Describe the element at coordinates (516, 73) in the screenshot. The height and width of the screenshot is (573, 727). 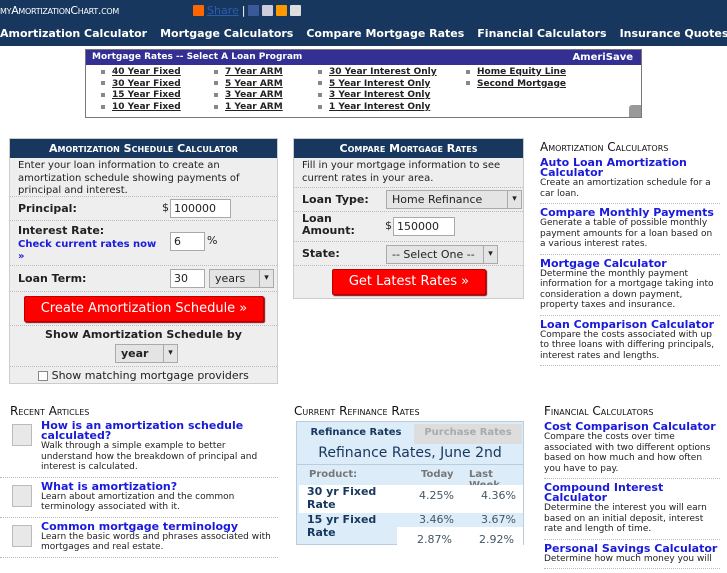
I see `ad-link: Home Equity Line` at that location.